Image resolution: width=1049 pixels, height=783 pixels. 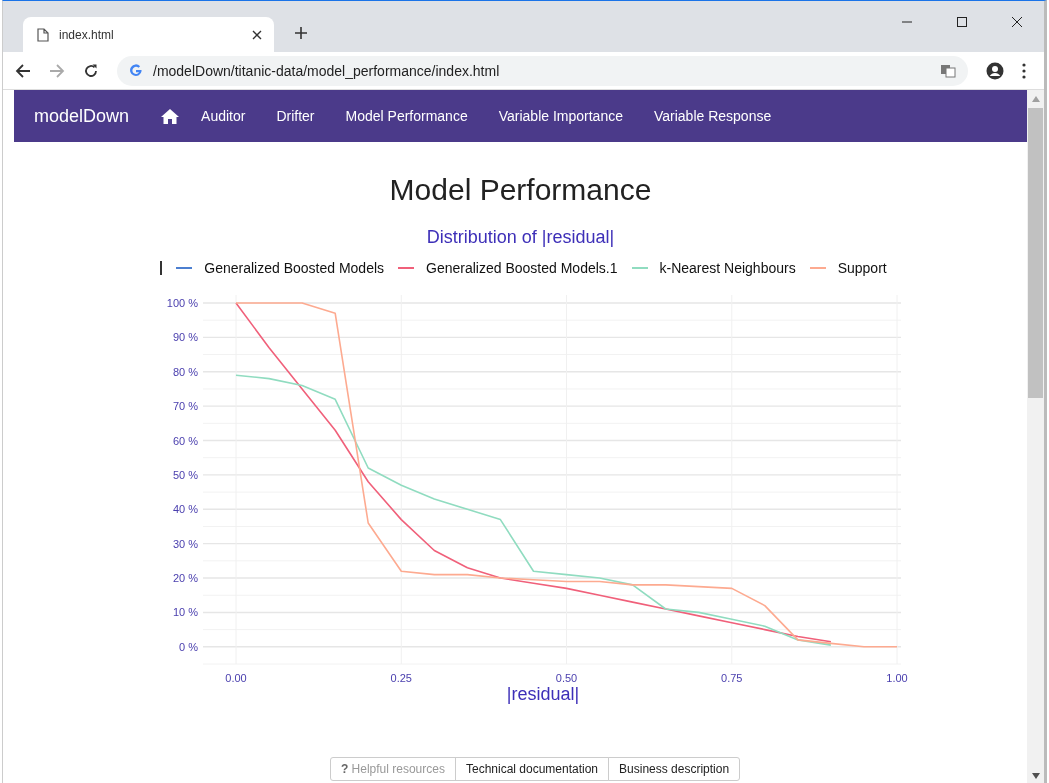 What do you see at coordinates (566, 678) in the screenshot?
I see `x-tick-label: 0.50` at bounding box center [566, 678].